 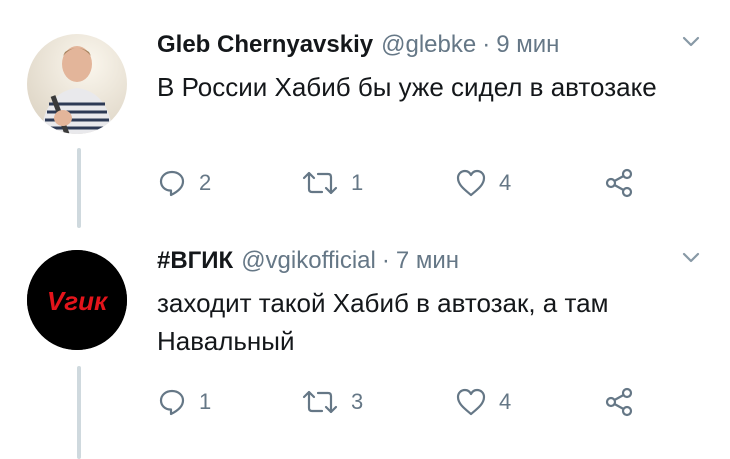 I want to click on retweet-button: 1, so click(x=332, y=183).